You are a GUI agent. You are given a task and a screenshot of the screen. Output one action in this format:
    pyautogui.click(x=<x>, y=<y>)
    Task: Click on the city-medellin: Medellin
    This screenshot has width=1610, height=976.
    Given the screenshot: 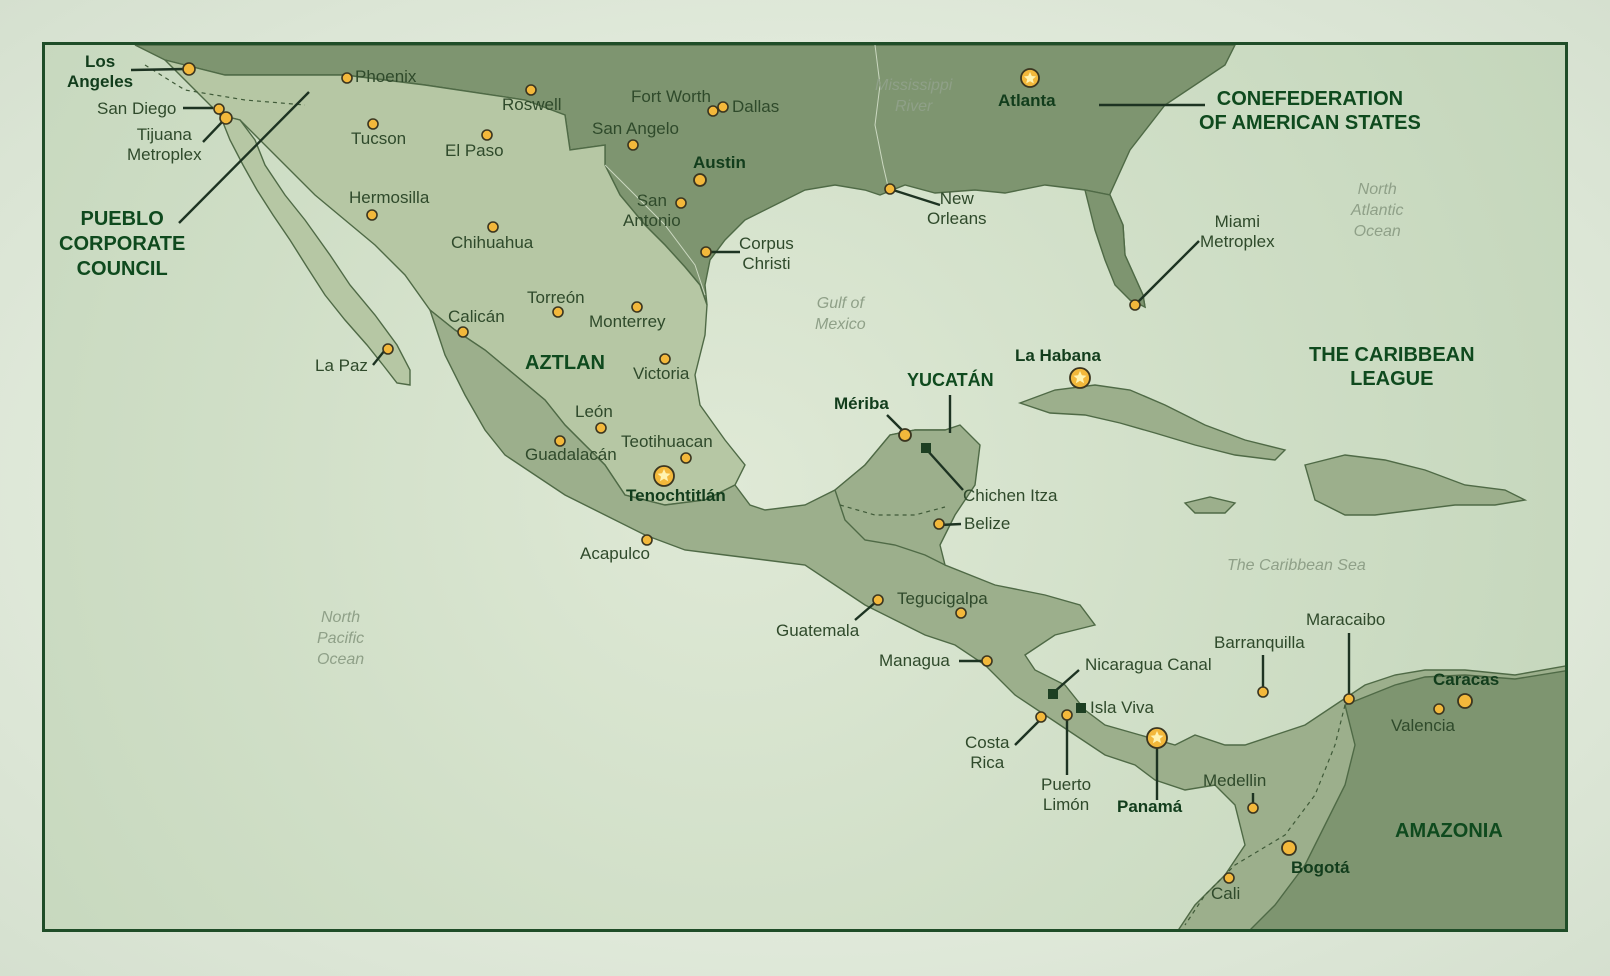 What is the action you would take?
    pyautogui.click(x=1235, y=780)
    